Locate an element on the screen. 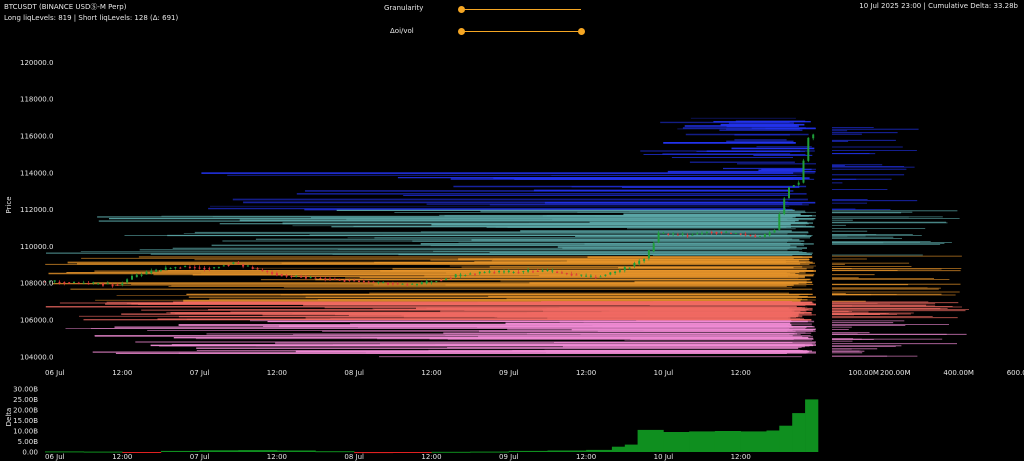  profile-axis-tick-label: 400.00M is located at coordinates (958, 373).